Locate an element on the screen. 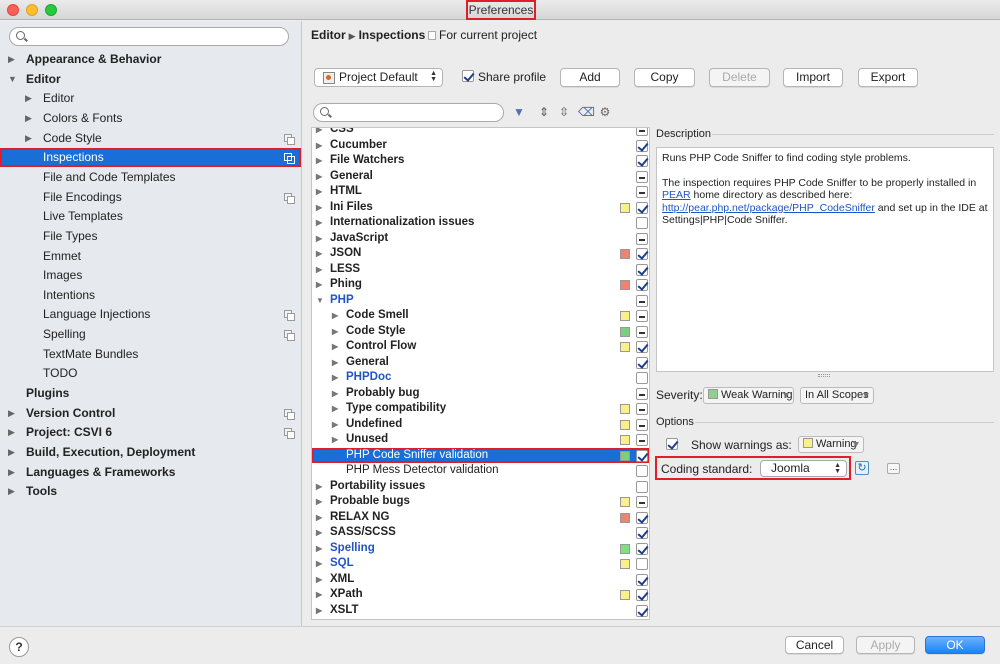 This screenshot has height=664, width=1000. inspection-row: ▶ RELAX NG is located at coordinates (480, 518).